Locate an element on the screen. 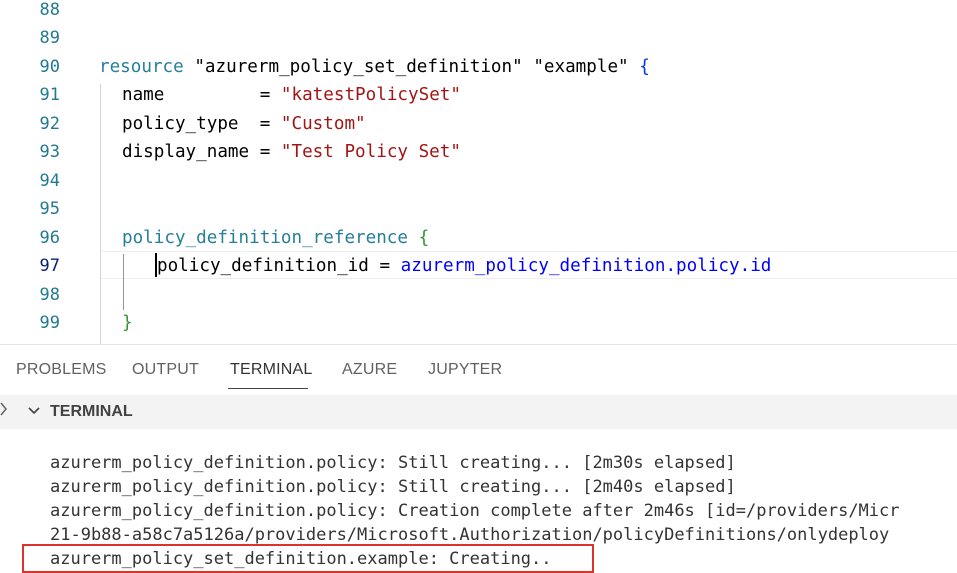 Image resolution: width=957 pixels, height=573 pixels. attribute-key: policy_type is located at coordinates (180, 124).